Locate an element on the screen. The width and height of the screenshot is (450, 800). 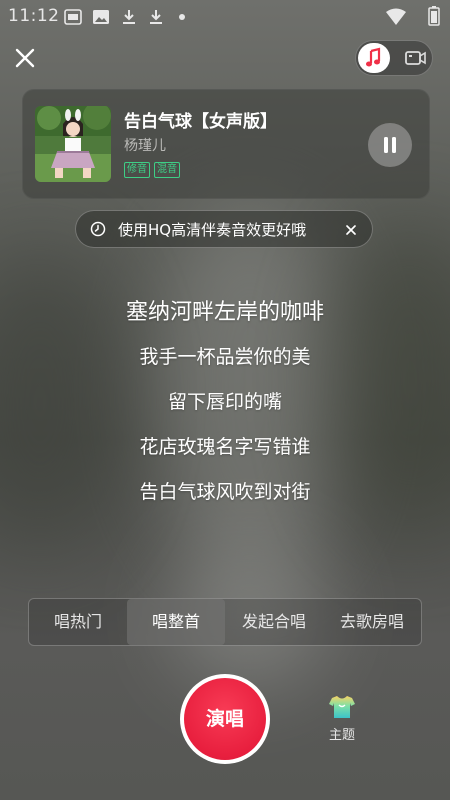
lyric-line: 花店玫瑰名字写错谁 is located at coordinates (225, 447).